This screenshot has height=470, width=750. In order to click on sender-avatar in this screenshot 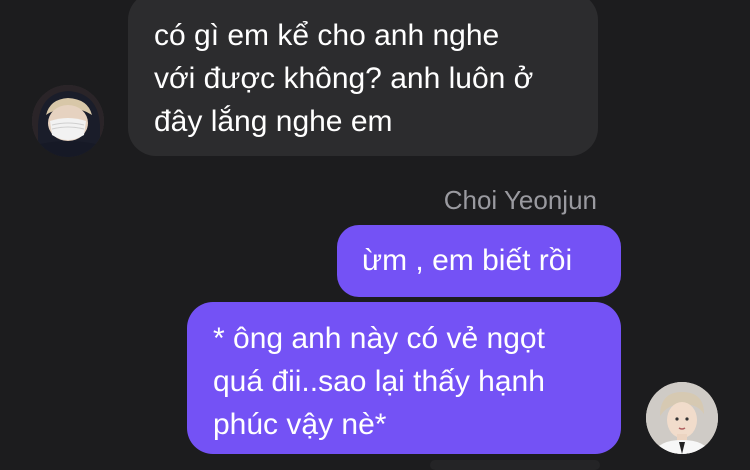, I will do `click(68, 121)`.